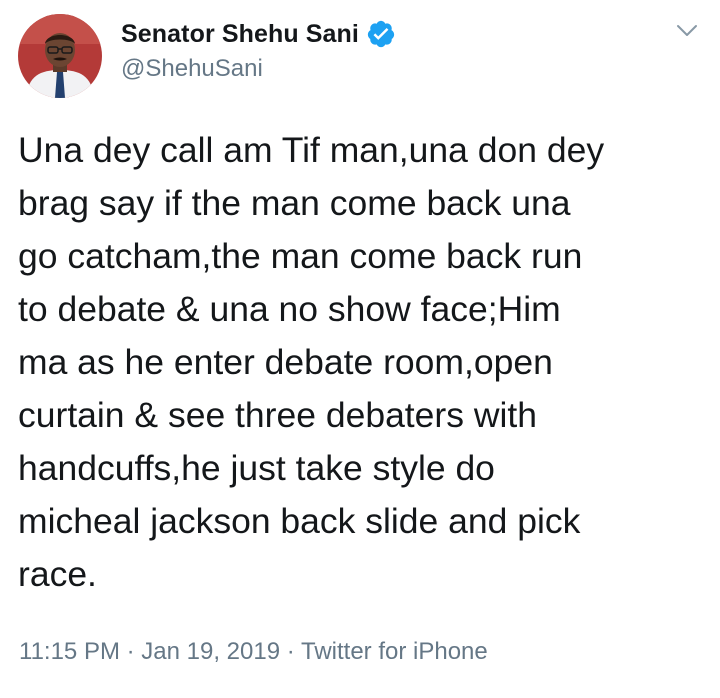 Image resolution: width=720 pixels, height=698 pixels. I want to click on author-handle: @ShehuSani, so click(192, 69).